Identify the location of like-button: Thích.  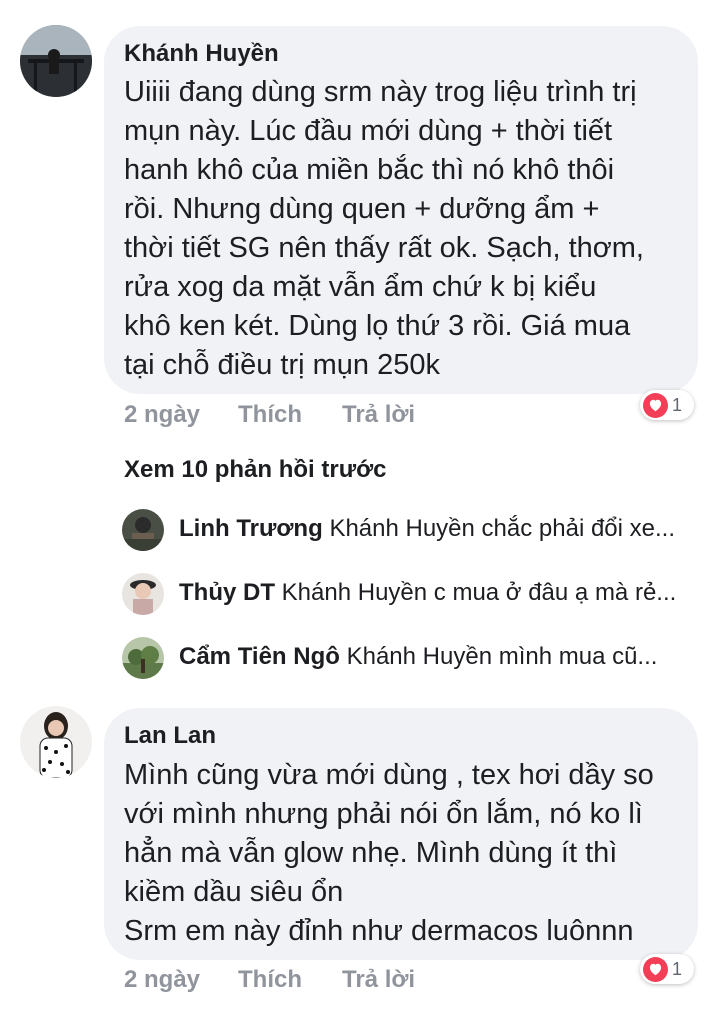
(270, 980).